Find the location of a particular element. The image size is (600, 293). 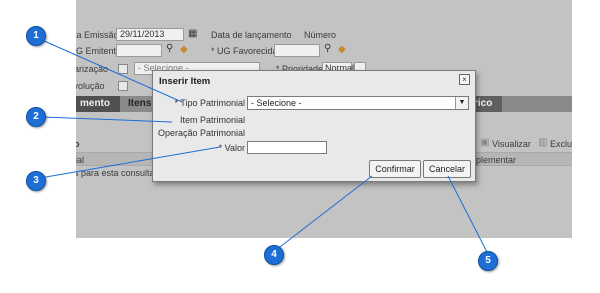

callout-badge-1: 1 is located at coordinates (36, 36).